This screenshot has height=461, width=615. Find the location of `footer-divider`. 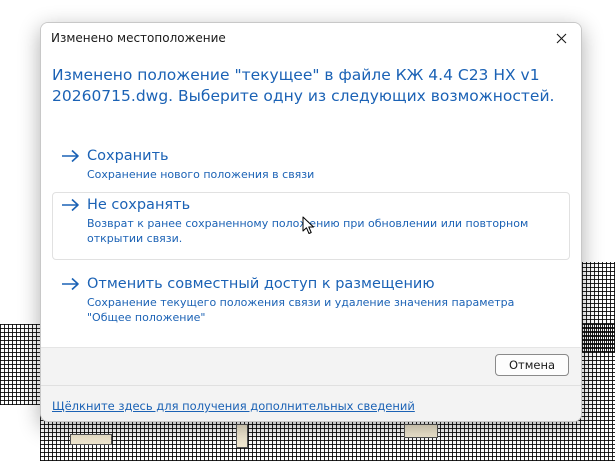

footer-divider is located at coordinates (311, 385).